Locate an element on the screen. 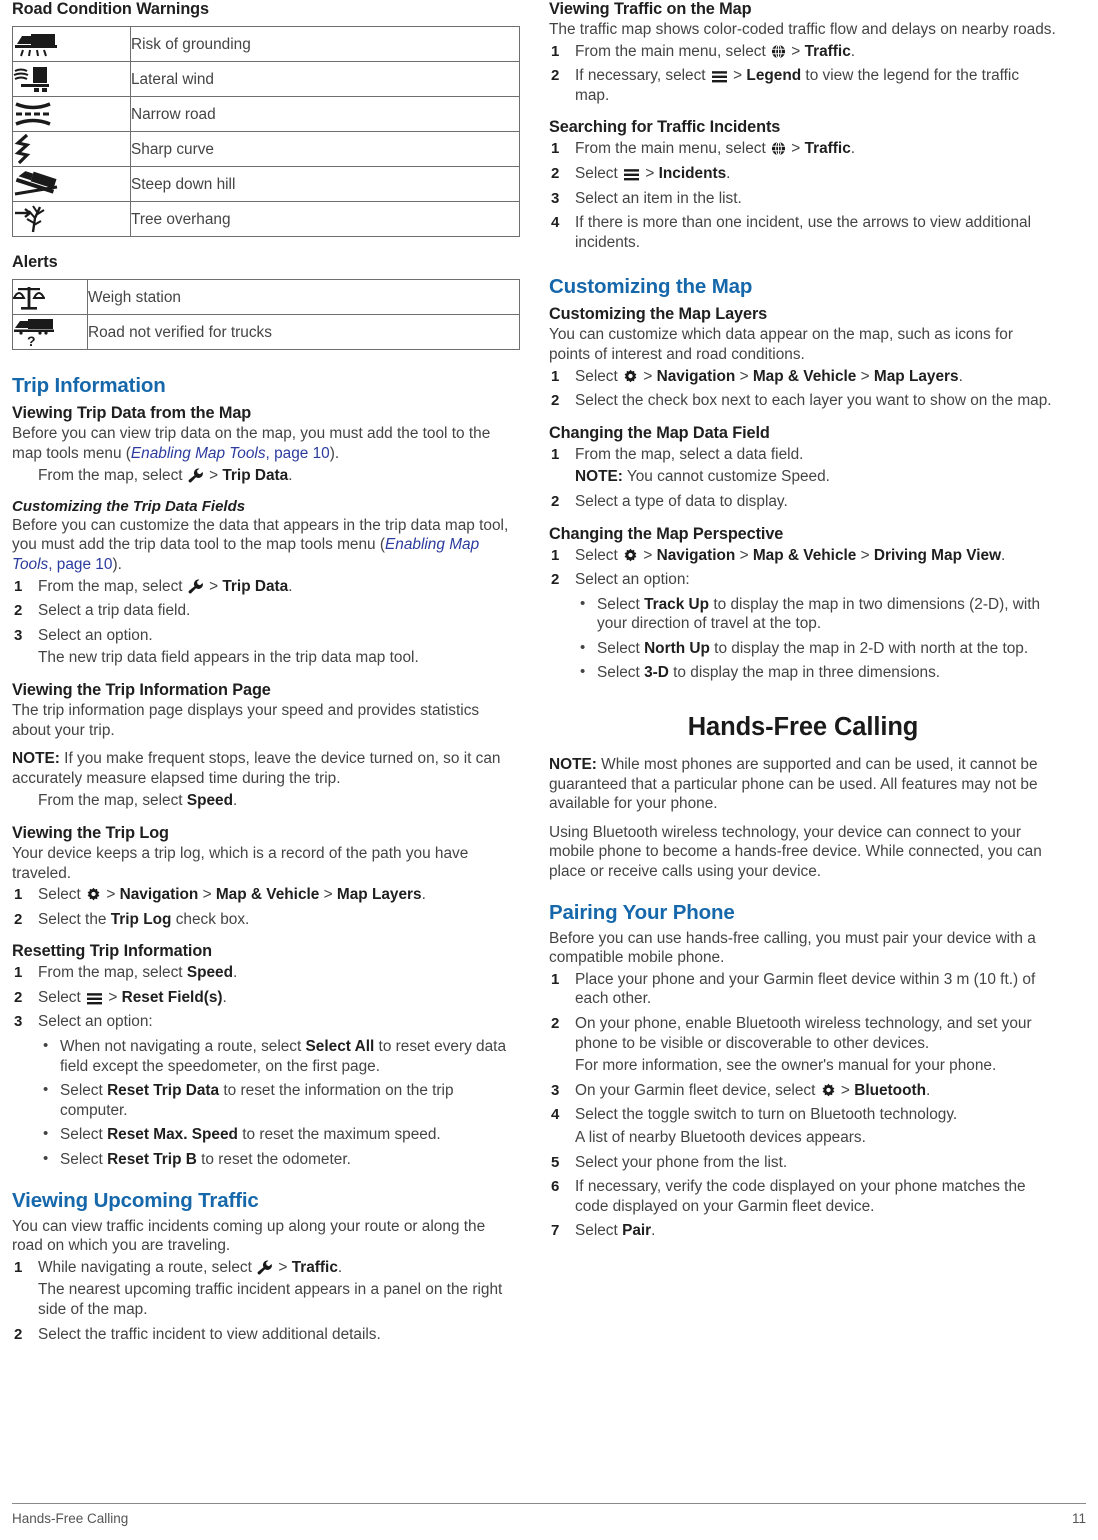  menu-item-label: Reset Trip B is located at coordinates (152, 1160).